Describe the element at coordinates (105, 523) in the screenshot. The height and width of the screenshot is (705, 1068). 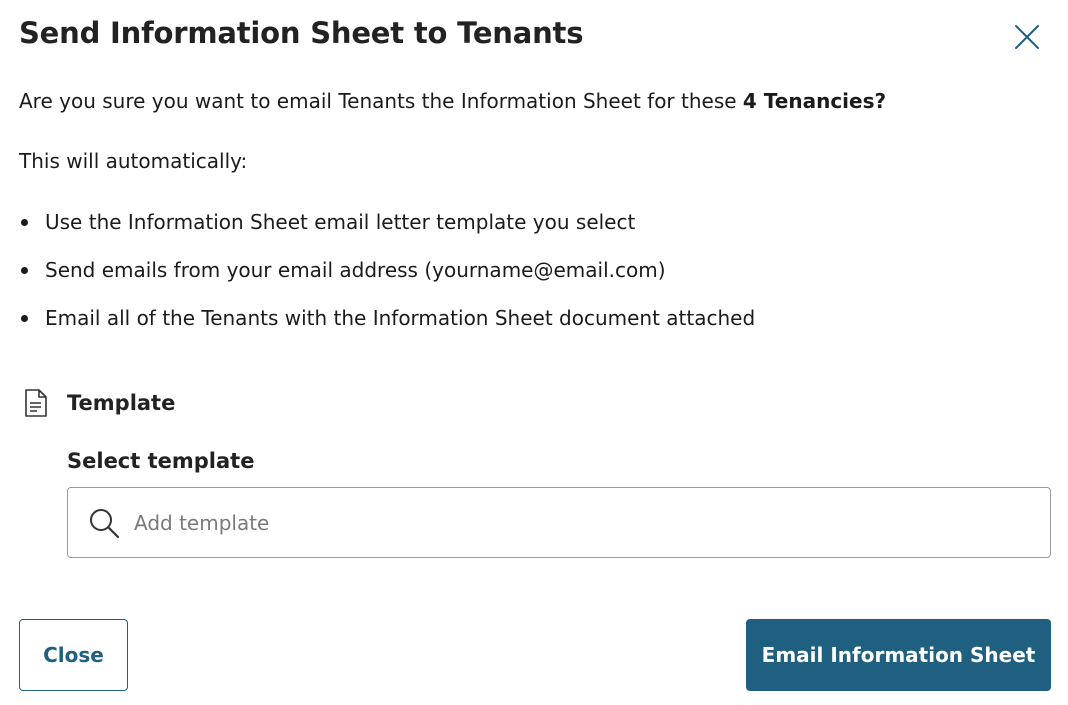
I see `search-icon` at that location.